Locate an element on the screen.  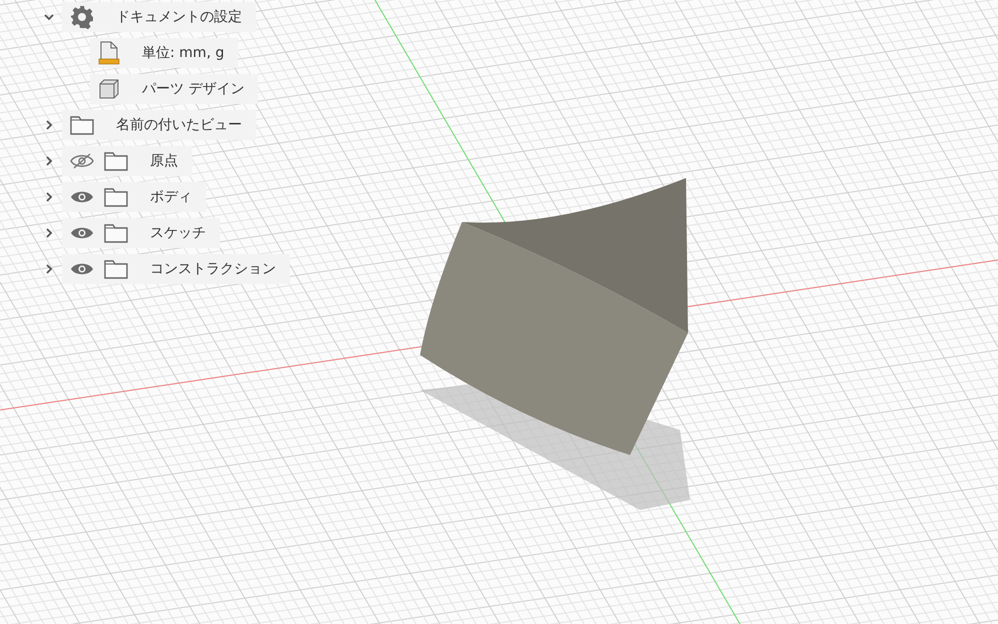
tree-item: ドキュメントの設定 is located at coordinates (159, 17).